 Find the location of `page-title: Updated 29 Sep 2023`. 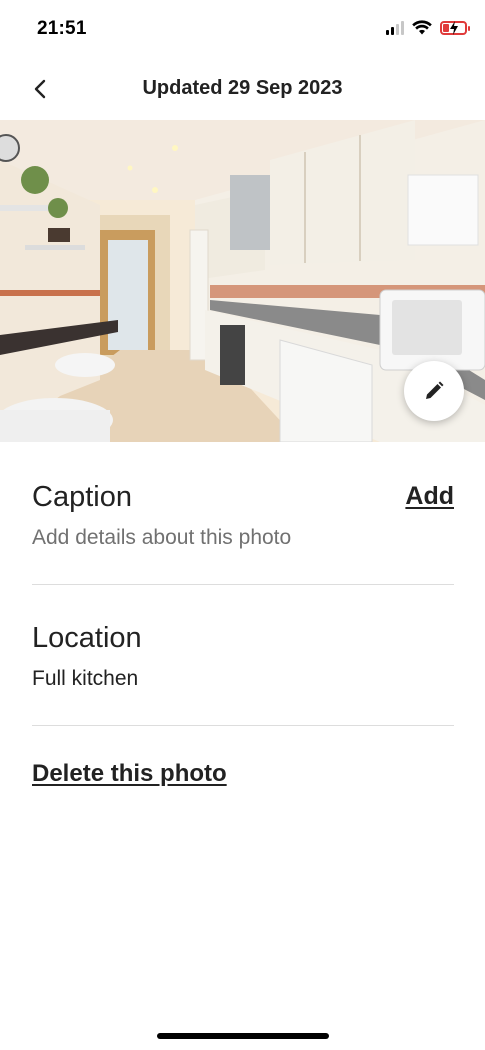

page-title: Updated 29 Sep 2023 is located at coordinates (242, 88).